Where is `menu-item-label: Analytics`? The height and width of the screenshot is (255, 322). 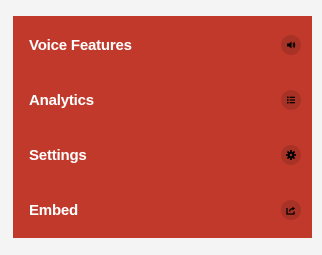 menu-item-label: Analytics is located at coordinates (61, 100).